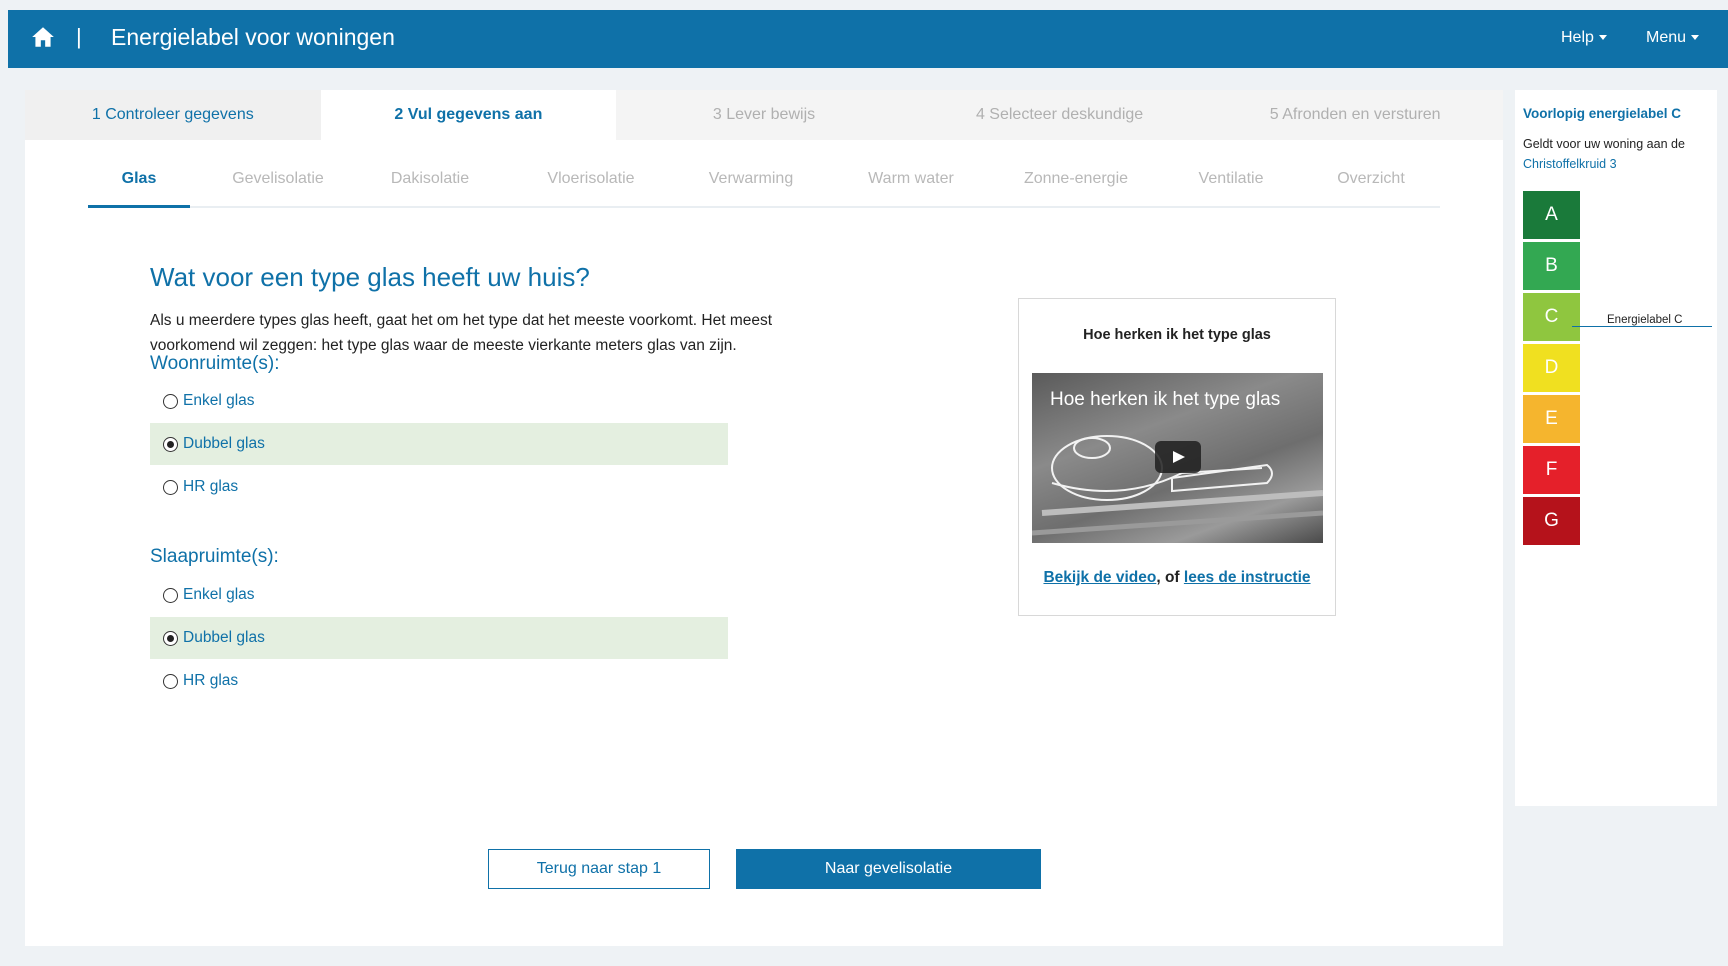 The height and width of the screenshot is (966, 1728). What do you see at coordinates (439, 401) in the screenshot?
I see `woon-option-enkel-glas: Enkel glas` at bounding box center [439, 401].